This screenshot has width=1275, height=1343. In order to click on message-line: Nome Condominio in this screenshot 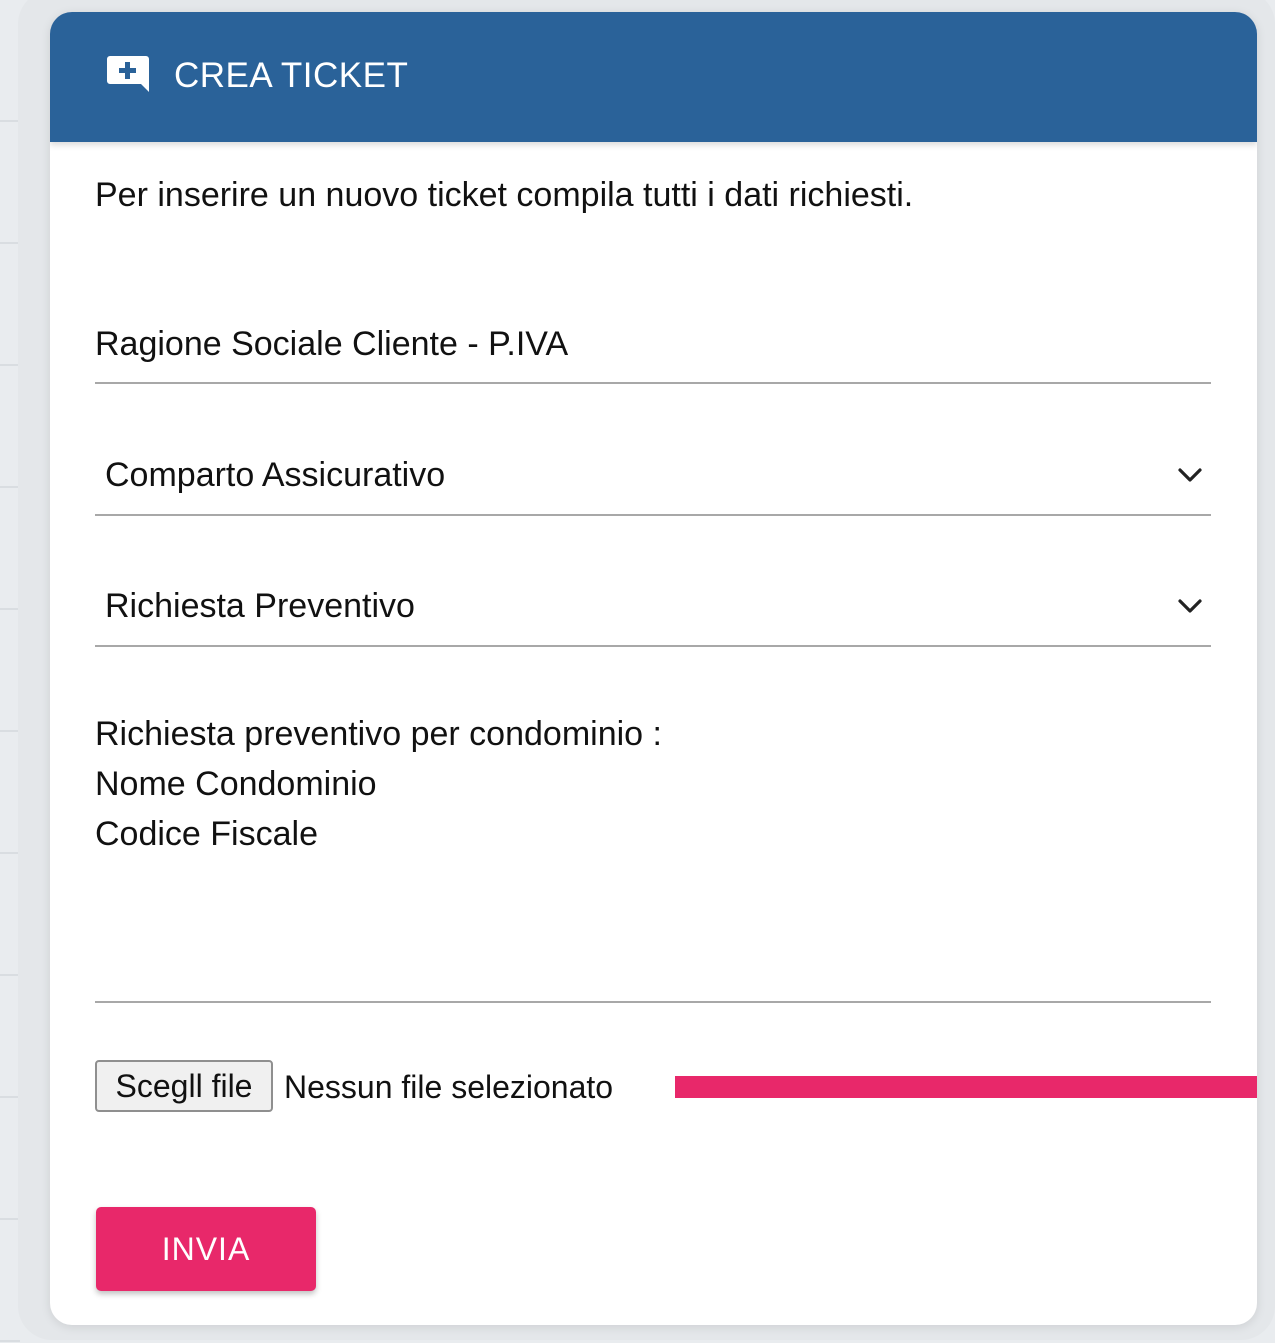, I will do `click(236, 784)`.